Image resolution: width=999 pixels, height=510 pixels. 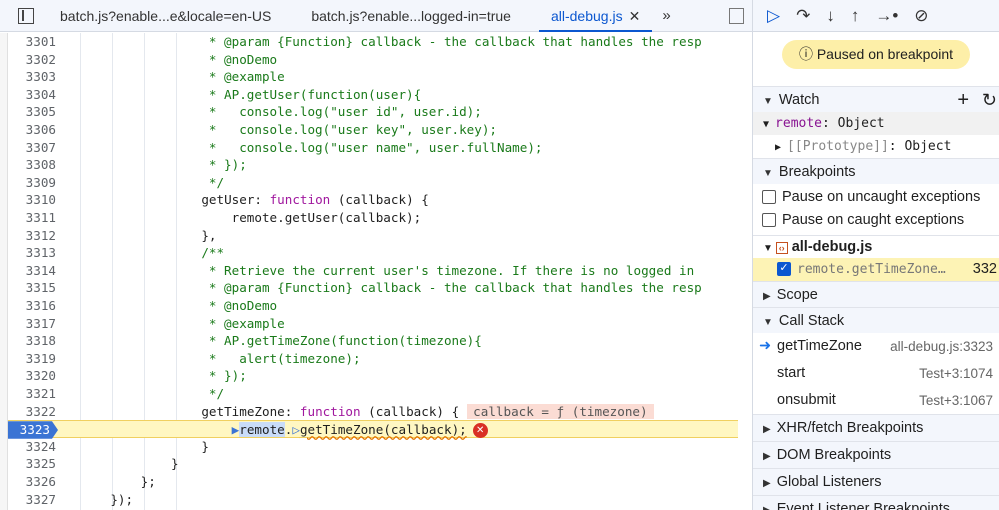 I want to click on paused-banner: ⓘ Paused on breakpoint, so click(x=876, y=54).